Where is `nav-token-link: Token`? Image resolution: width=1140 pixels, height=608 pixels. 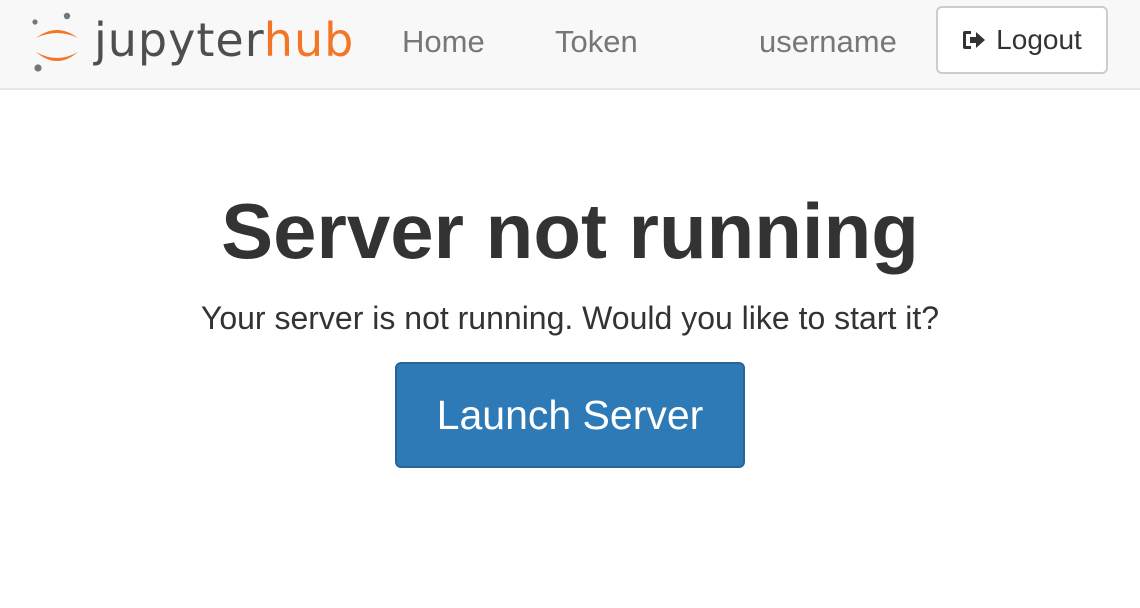
nav-token-link: Token is located at coordinates (596, 42).